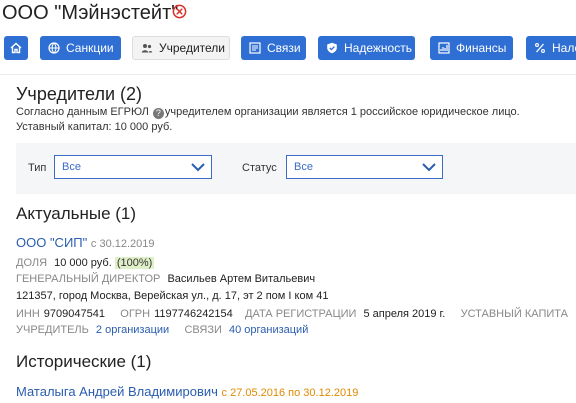 This screenshot has height=403, width=576. Describe the element at coordinates (540, 48) in the screenshot. I see `percent-icon` at that location.